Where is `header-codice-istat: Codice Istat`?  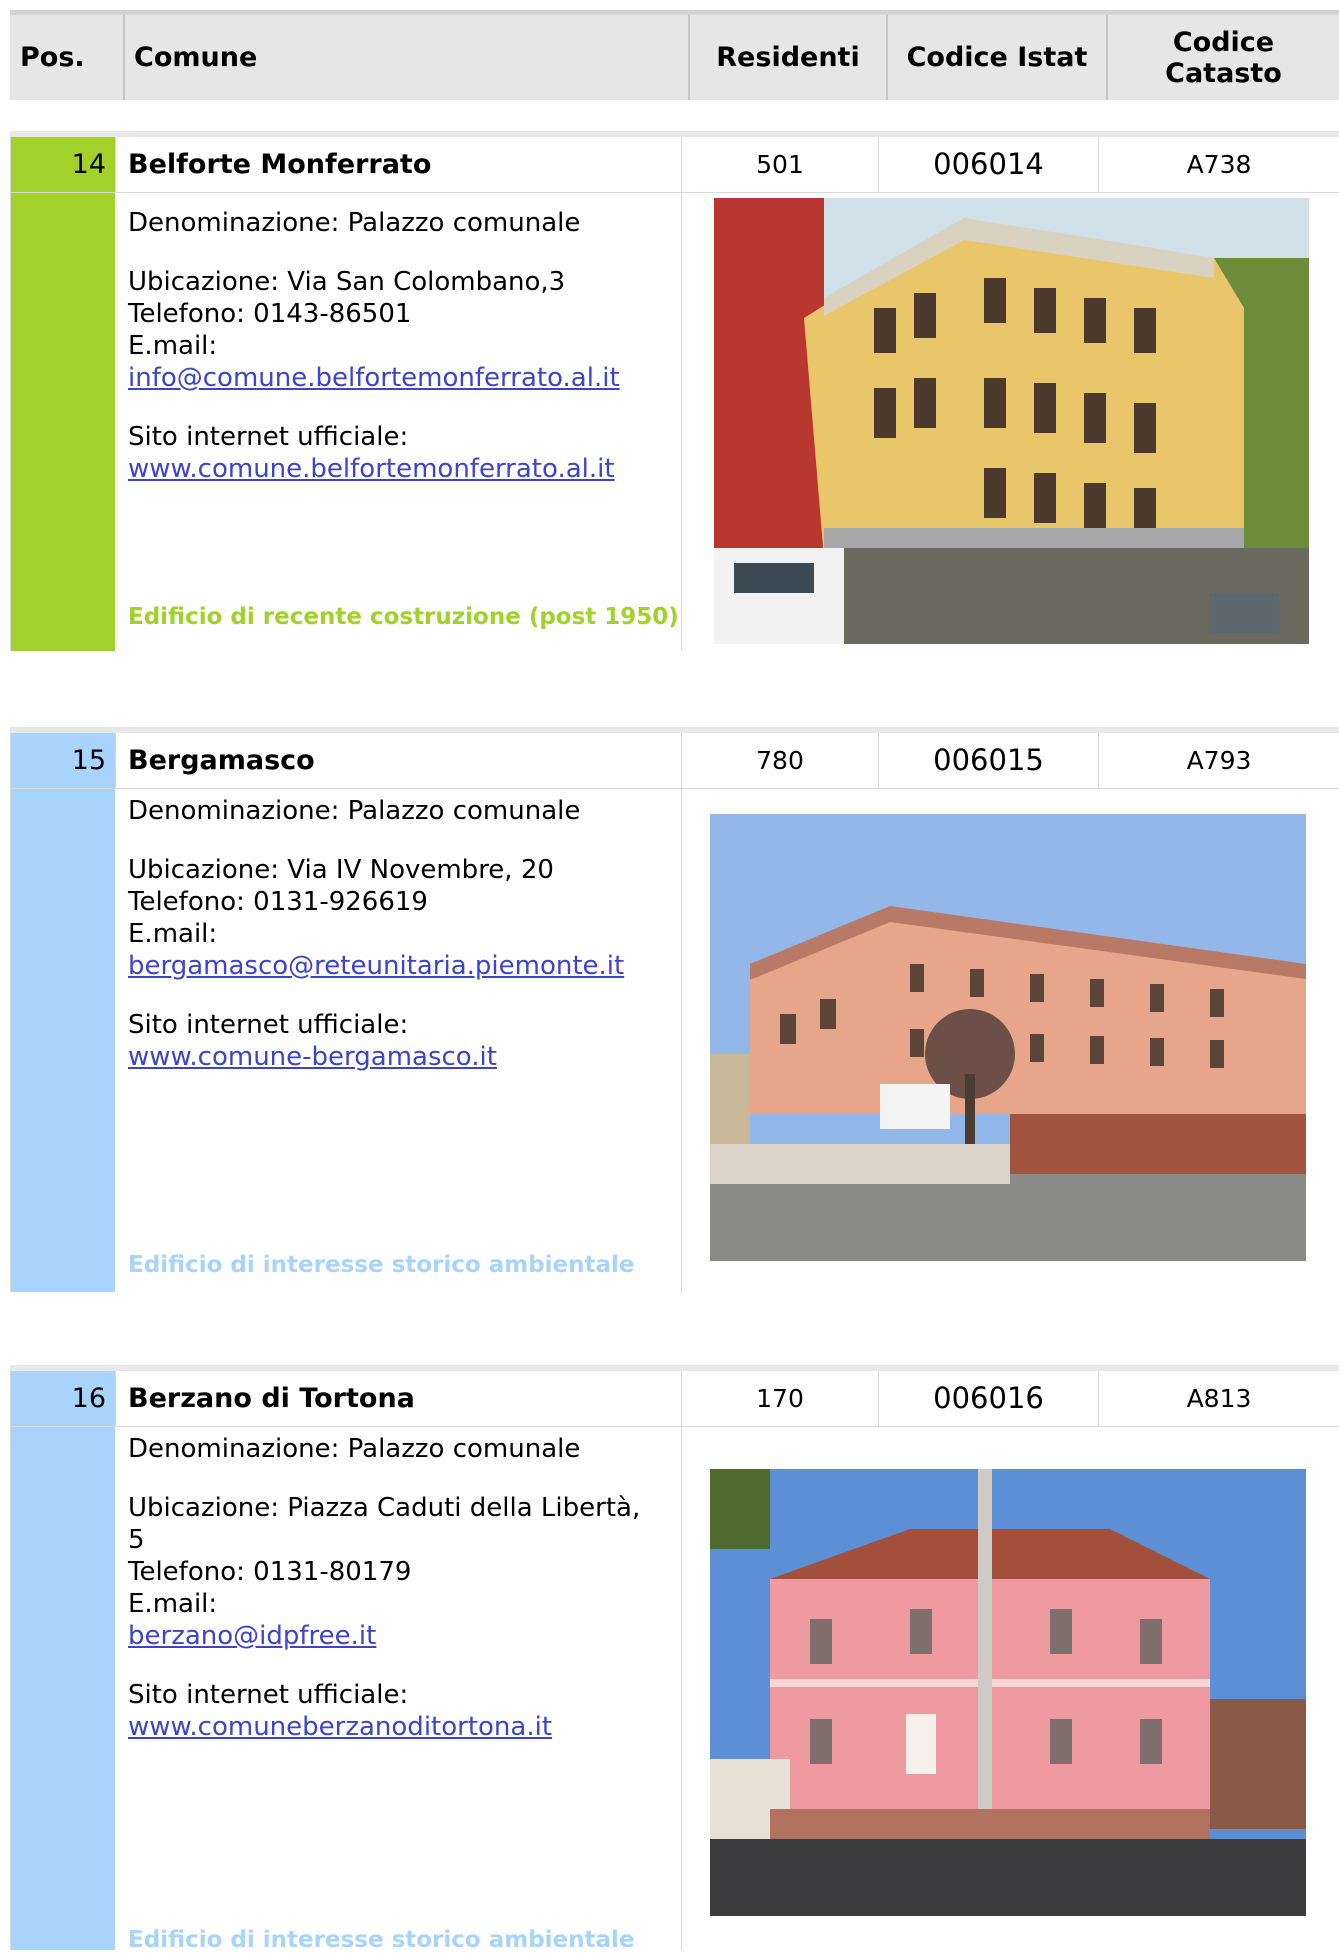 header-codice-istat: Codice Istat is located at coordinates (997, 57).